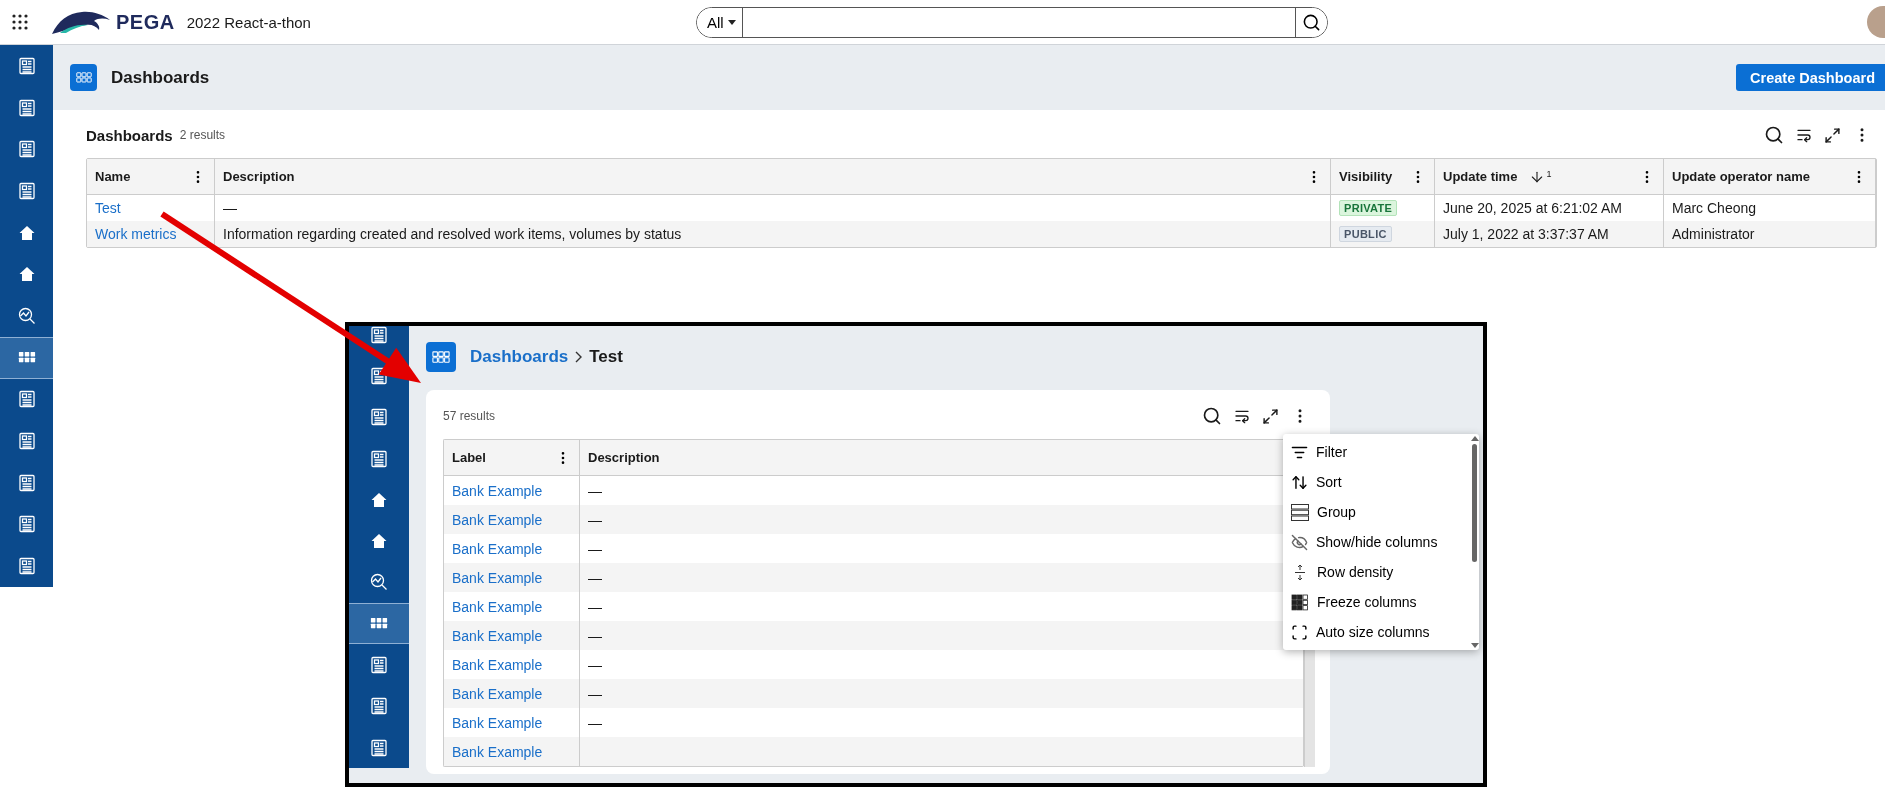 This screenshot has height=787, width=1885. What do you see at coordinates (519, 357) in the screenshot?
I see `breadcrumb-link: Dashboards` at bounding box center [519, 357].